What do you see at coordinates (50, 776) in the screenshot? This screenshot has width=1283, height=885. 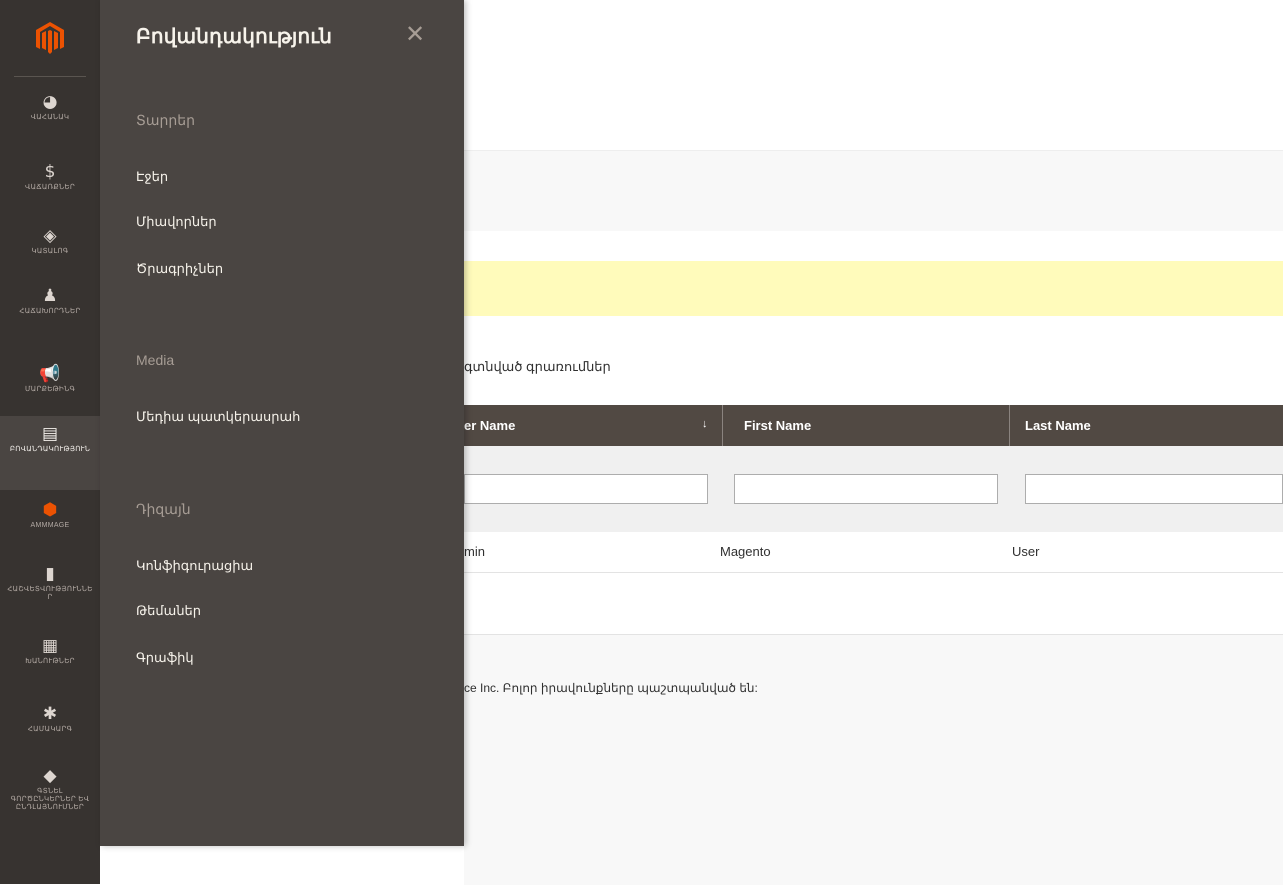 I see `extensions-icon: ◆` at bounding box center [50, 776].